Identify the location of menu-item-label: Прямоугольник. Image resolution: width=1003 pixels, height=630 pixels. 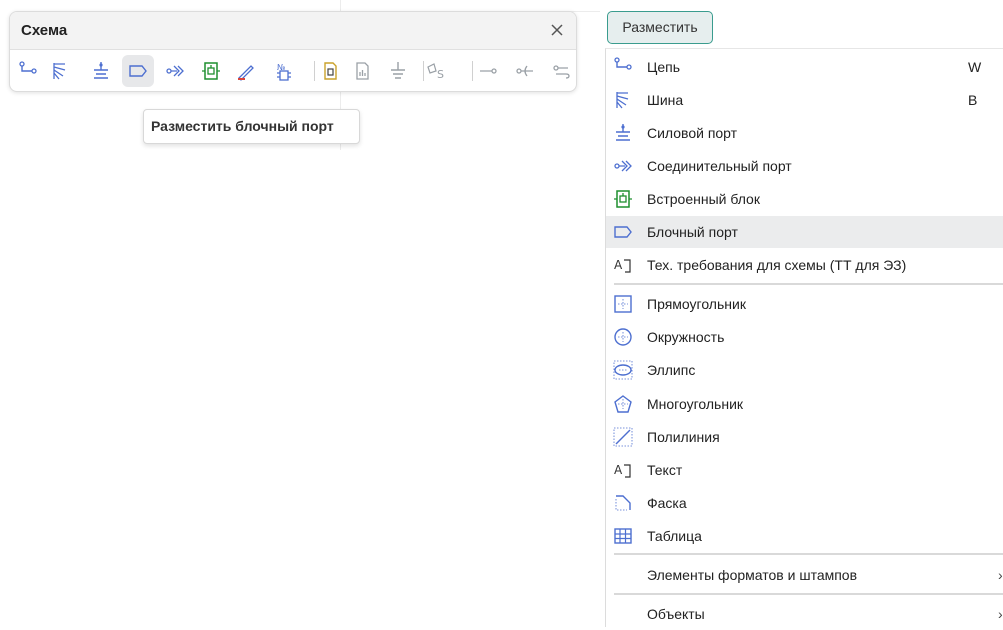
(696, 304).